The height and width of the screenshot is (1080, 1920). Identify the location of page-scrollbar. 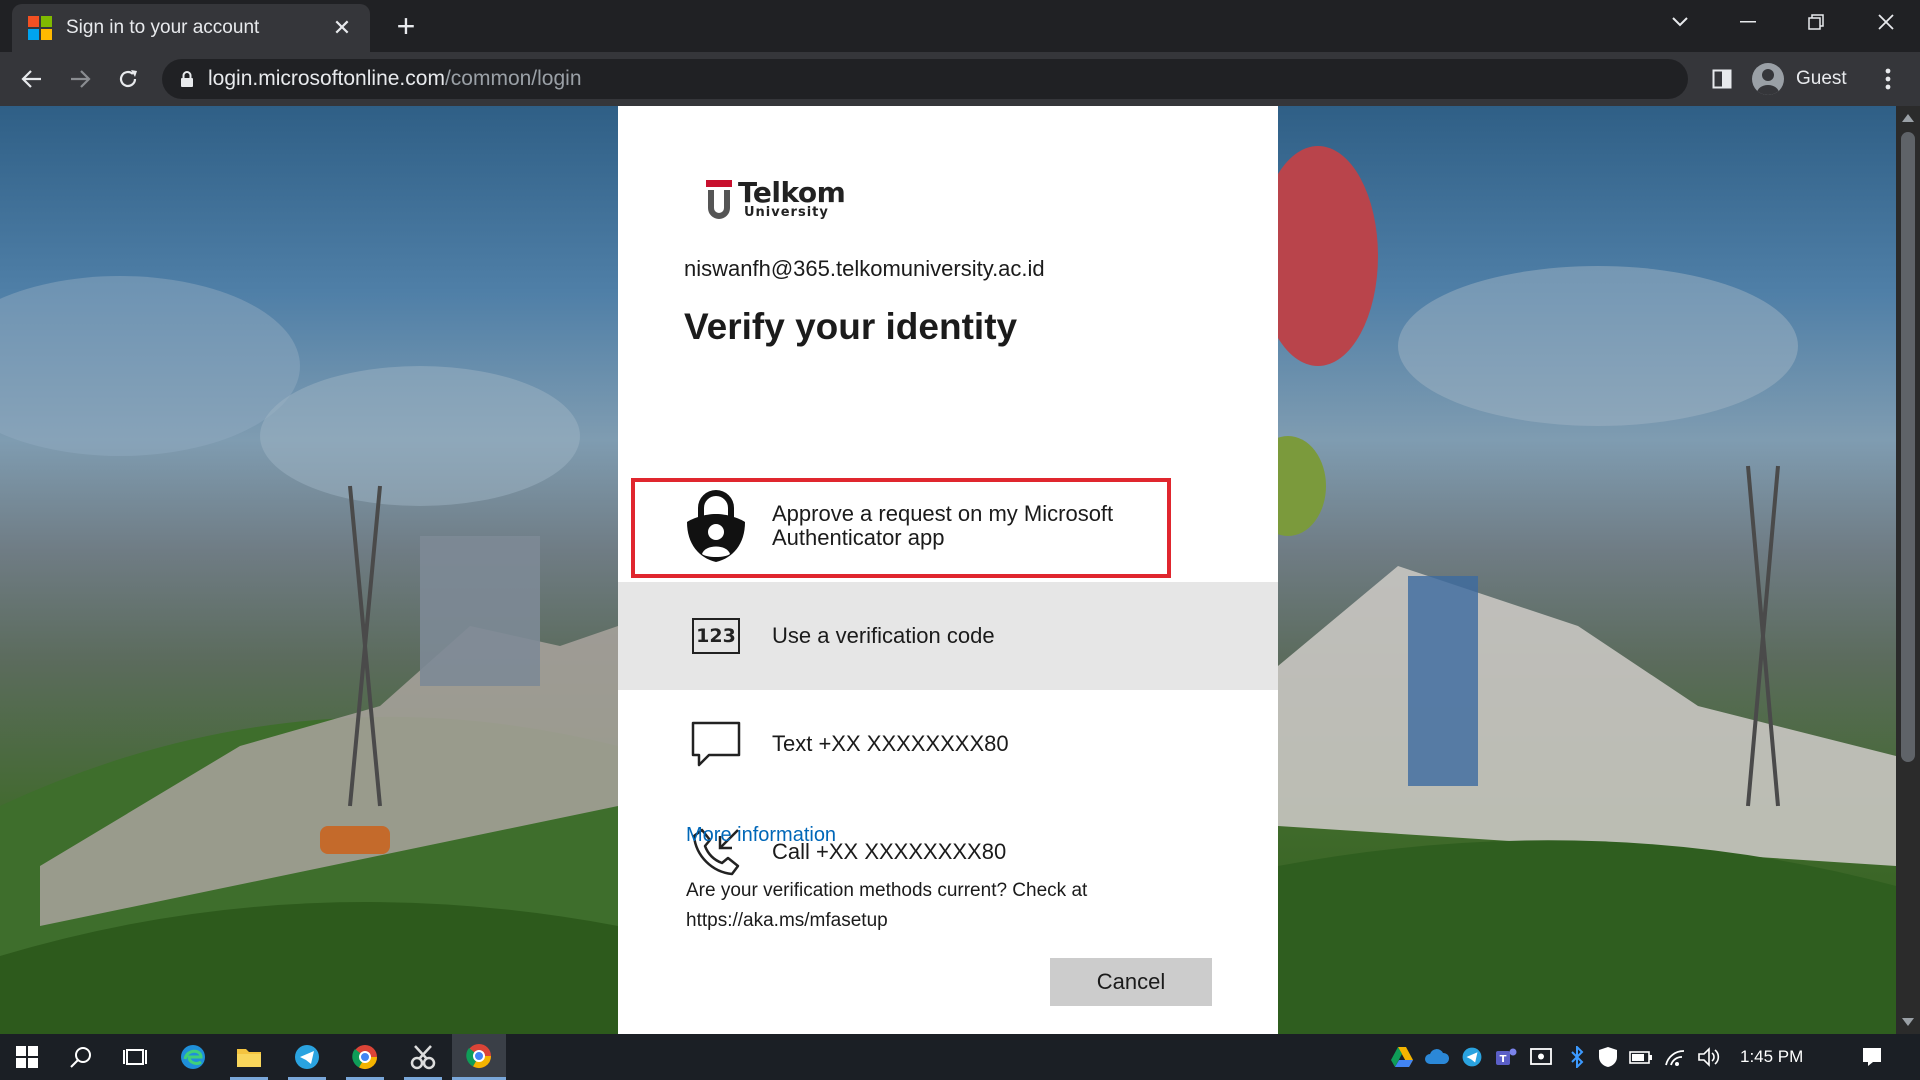
(1908, 570).